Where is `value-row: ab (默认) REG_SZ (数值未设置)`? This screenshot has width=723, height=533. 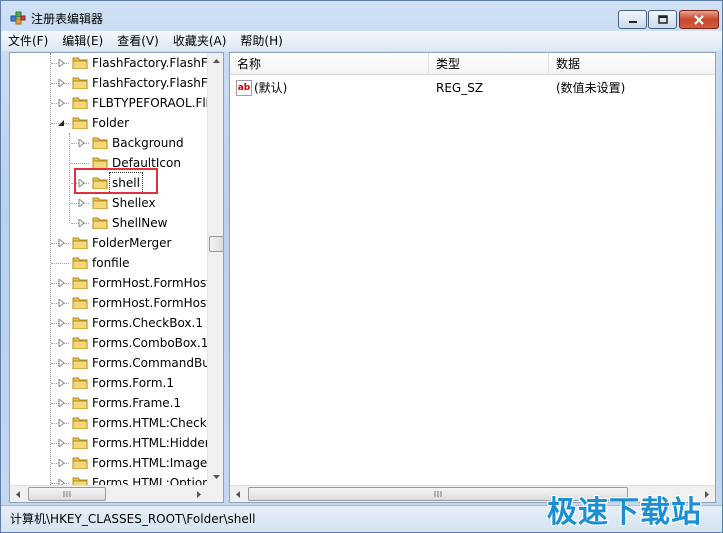 value-row: ab (默认) REG_SZ (数值未设置) is located at coordinates (472, 88).